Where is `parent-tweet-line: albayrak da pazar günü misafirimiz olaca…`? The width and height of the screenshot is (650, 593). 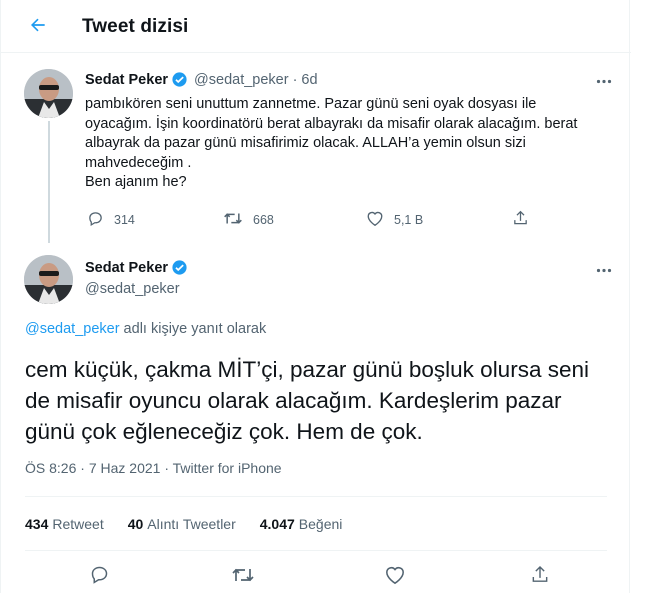 parent-tweet-line: albayrak da pazar günü misafirimiz olaca… is located at coordinates (305, 143).